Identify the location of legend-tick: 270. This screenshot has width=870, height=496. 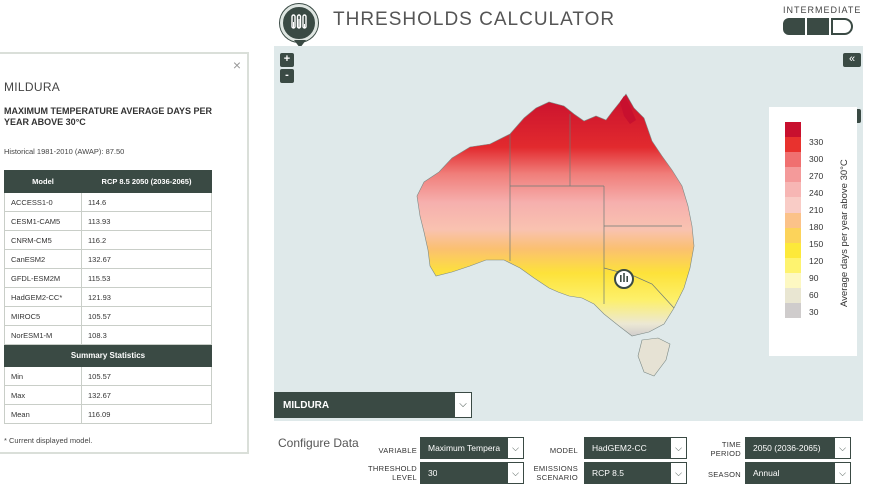
(816, 176).